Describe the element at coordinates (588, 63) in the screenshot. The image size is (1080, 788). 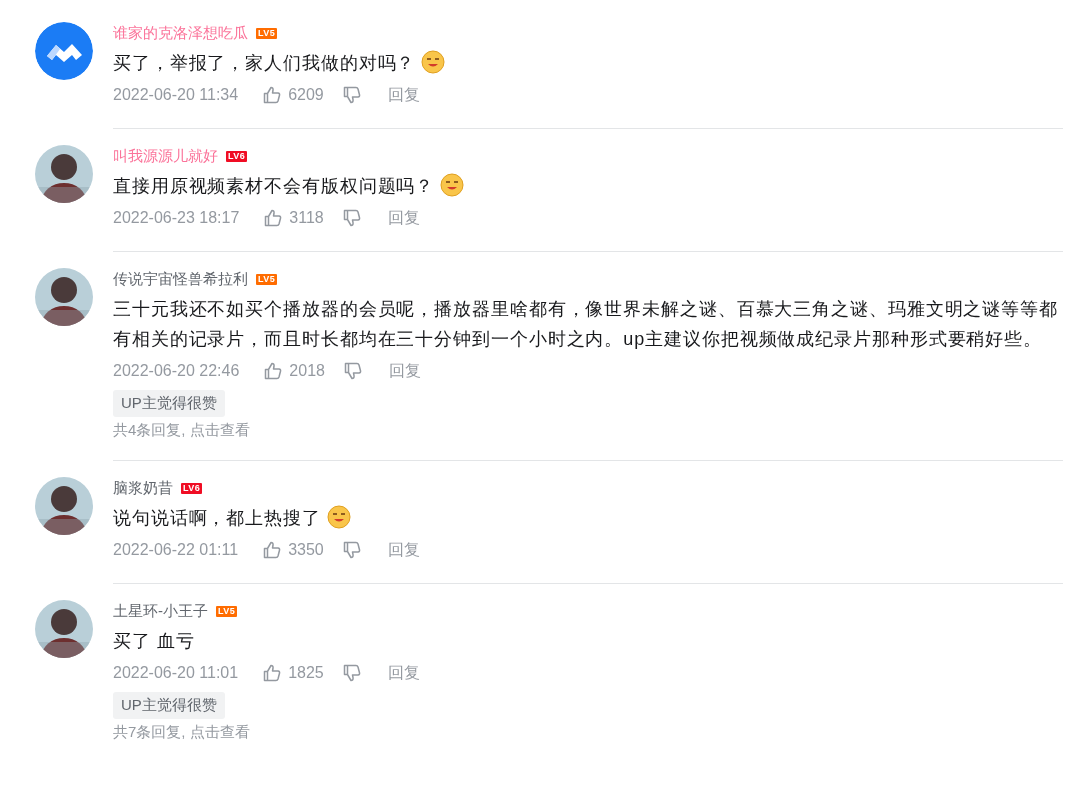
I see `comment-text: 买了，举报了，家人们我做的对吗？` at that location.